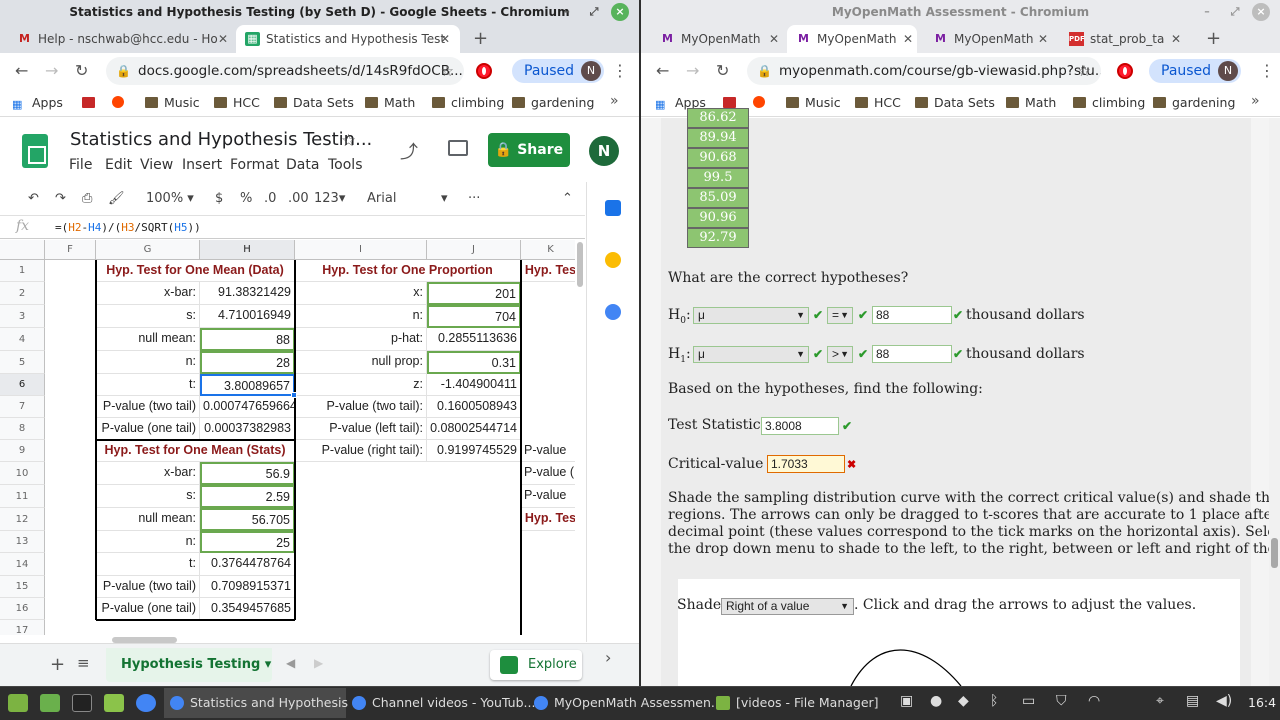 The height and width of the screenshot is (720, 1280). What do you see at coordinates (148, 339) in the screenshot?
I see `cell-label: null mean:` at bounding box center [148, 339].